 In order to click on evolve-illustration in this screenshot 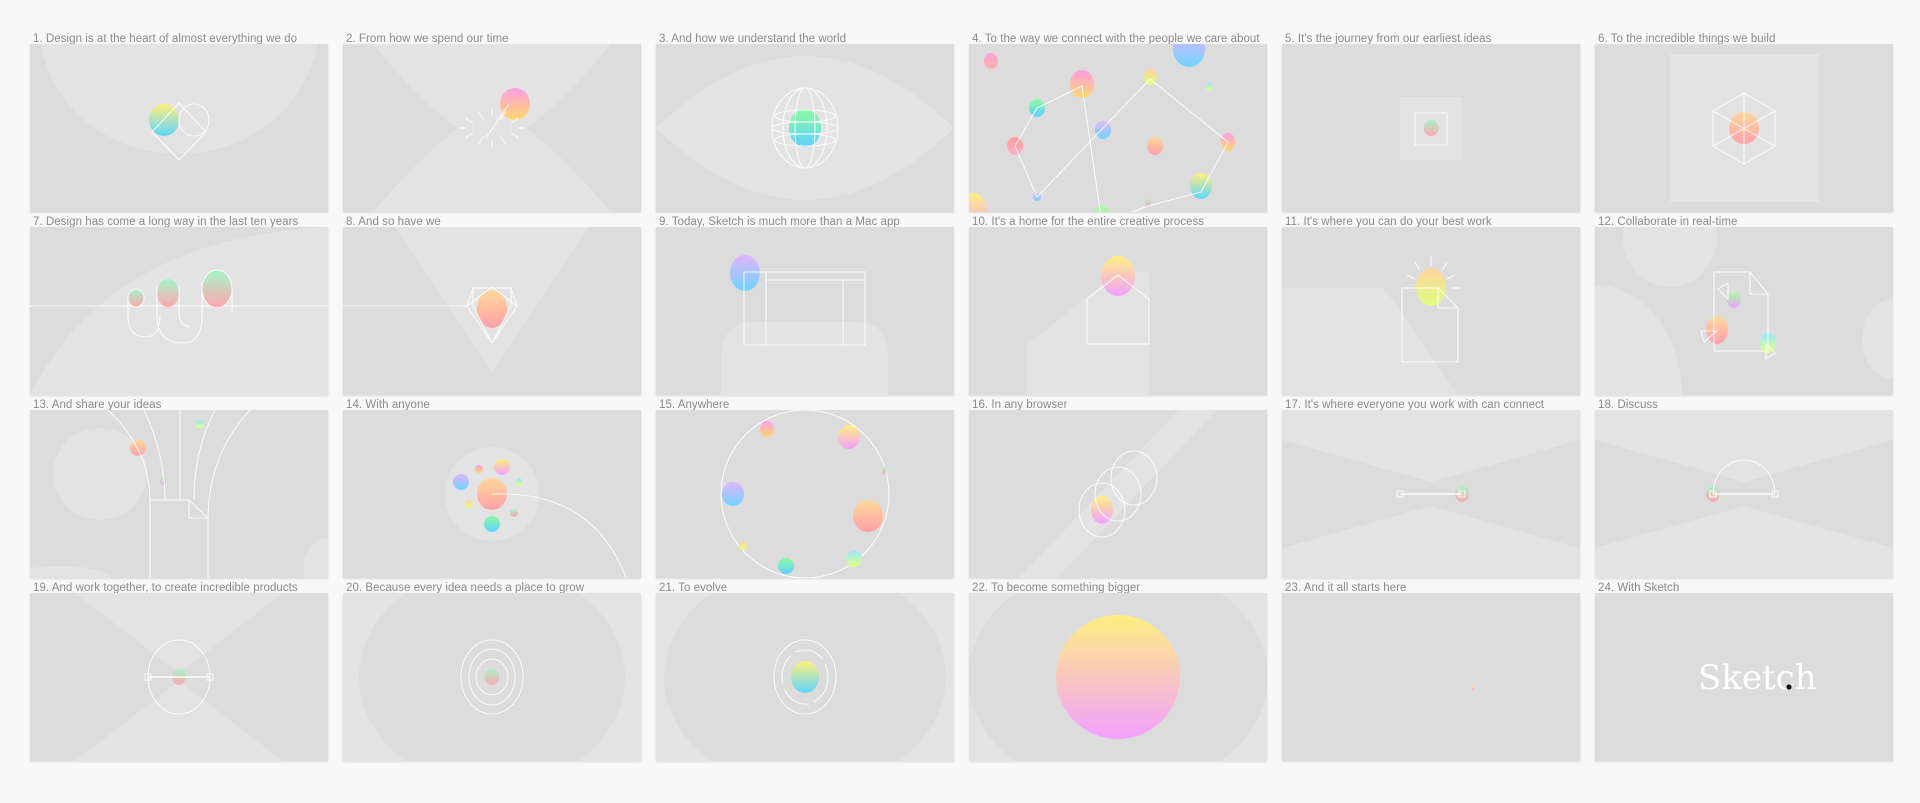, I will do `click(805, 677)`.